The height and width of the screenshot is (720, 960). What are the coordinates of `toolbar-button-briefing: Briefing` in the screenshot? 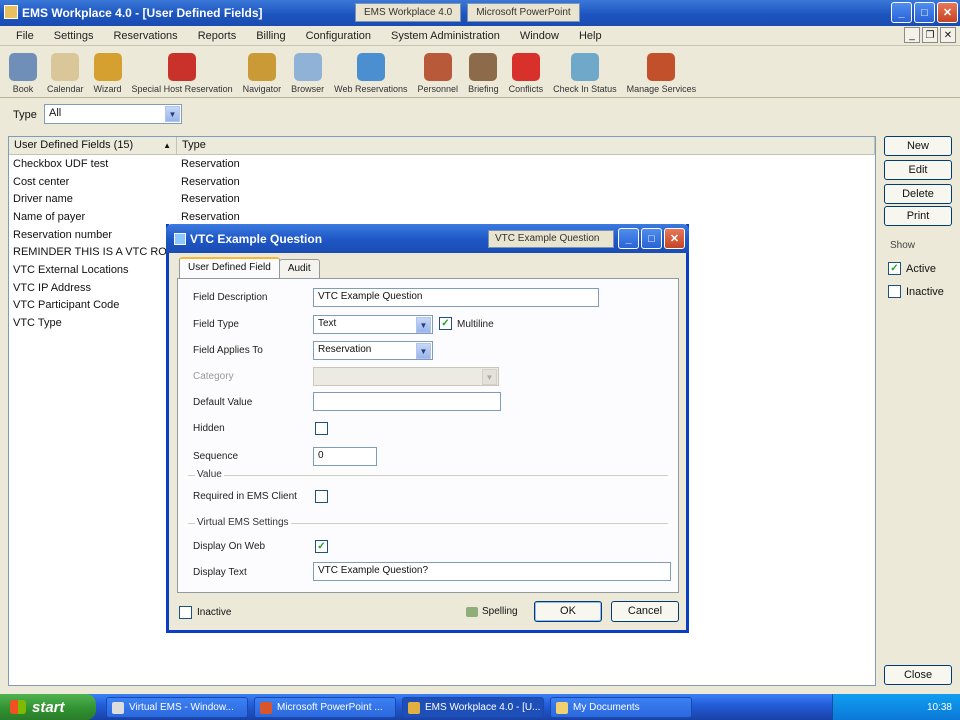 It's located at (483, 72).